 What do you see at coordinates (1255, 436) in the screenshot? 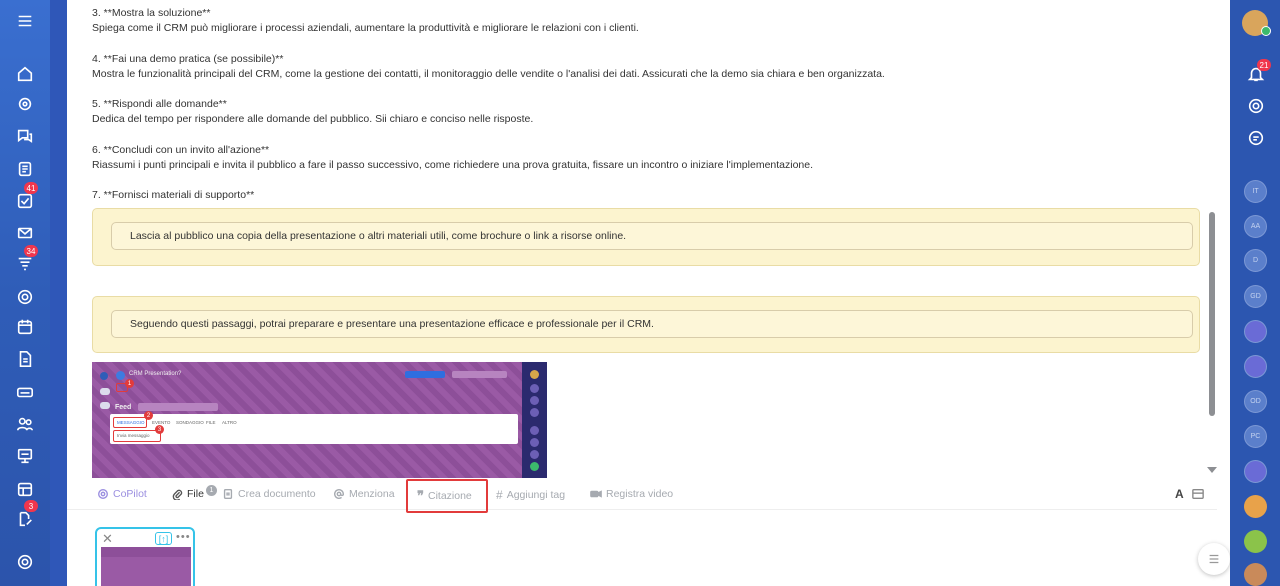
I see `contact-avatar: PC` at bounding box center [1255, 436].